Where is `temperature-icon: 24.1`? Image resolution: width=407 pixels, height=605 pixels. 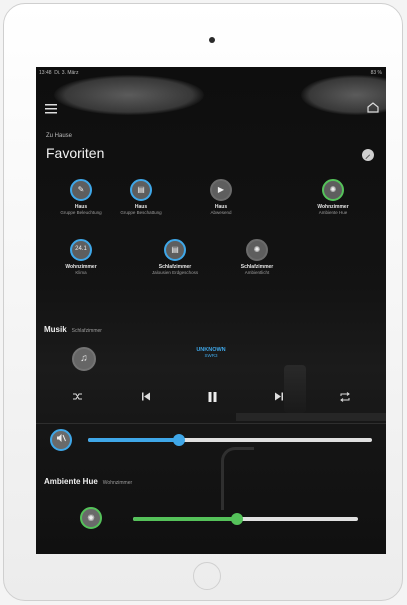 temperature-icon: 24.1 is located at coordinates (81, 250).